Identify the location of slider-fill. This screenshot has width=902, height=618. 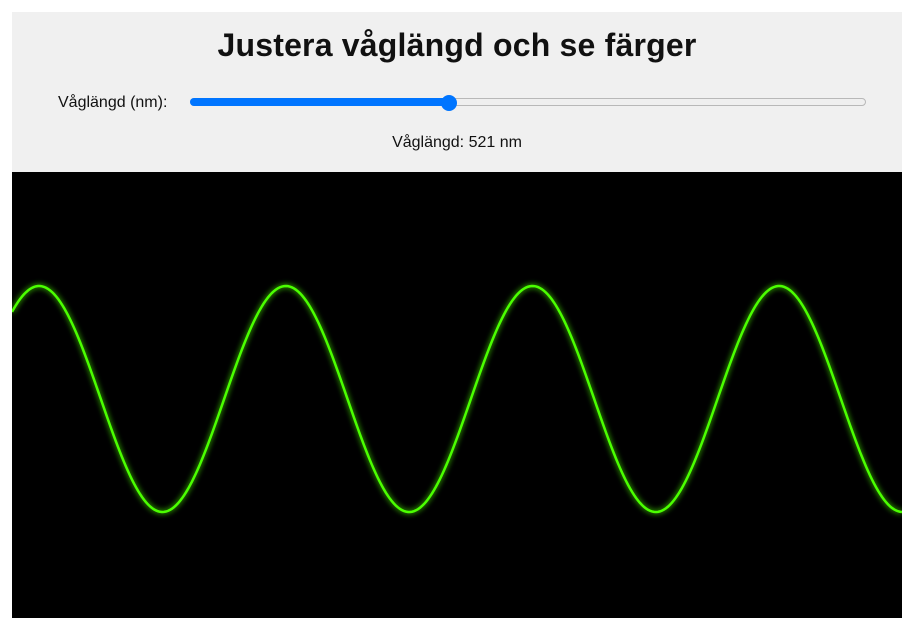
(319, 102).